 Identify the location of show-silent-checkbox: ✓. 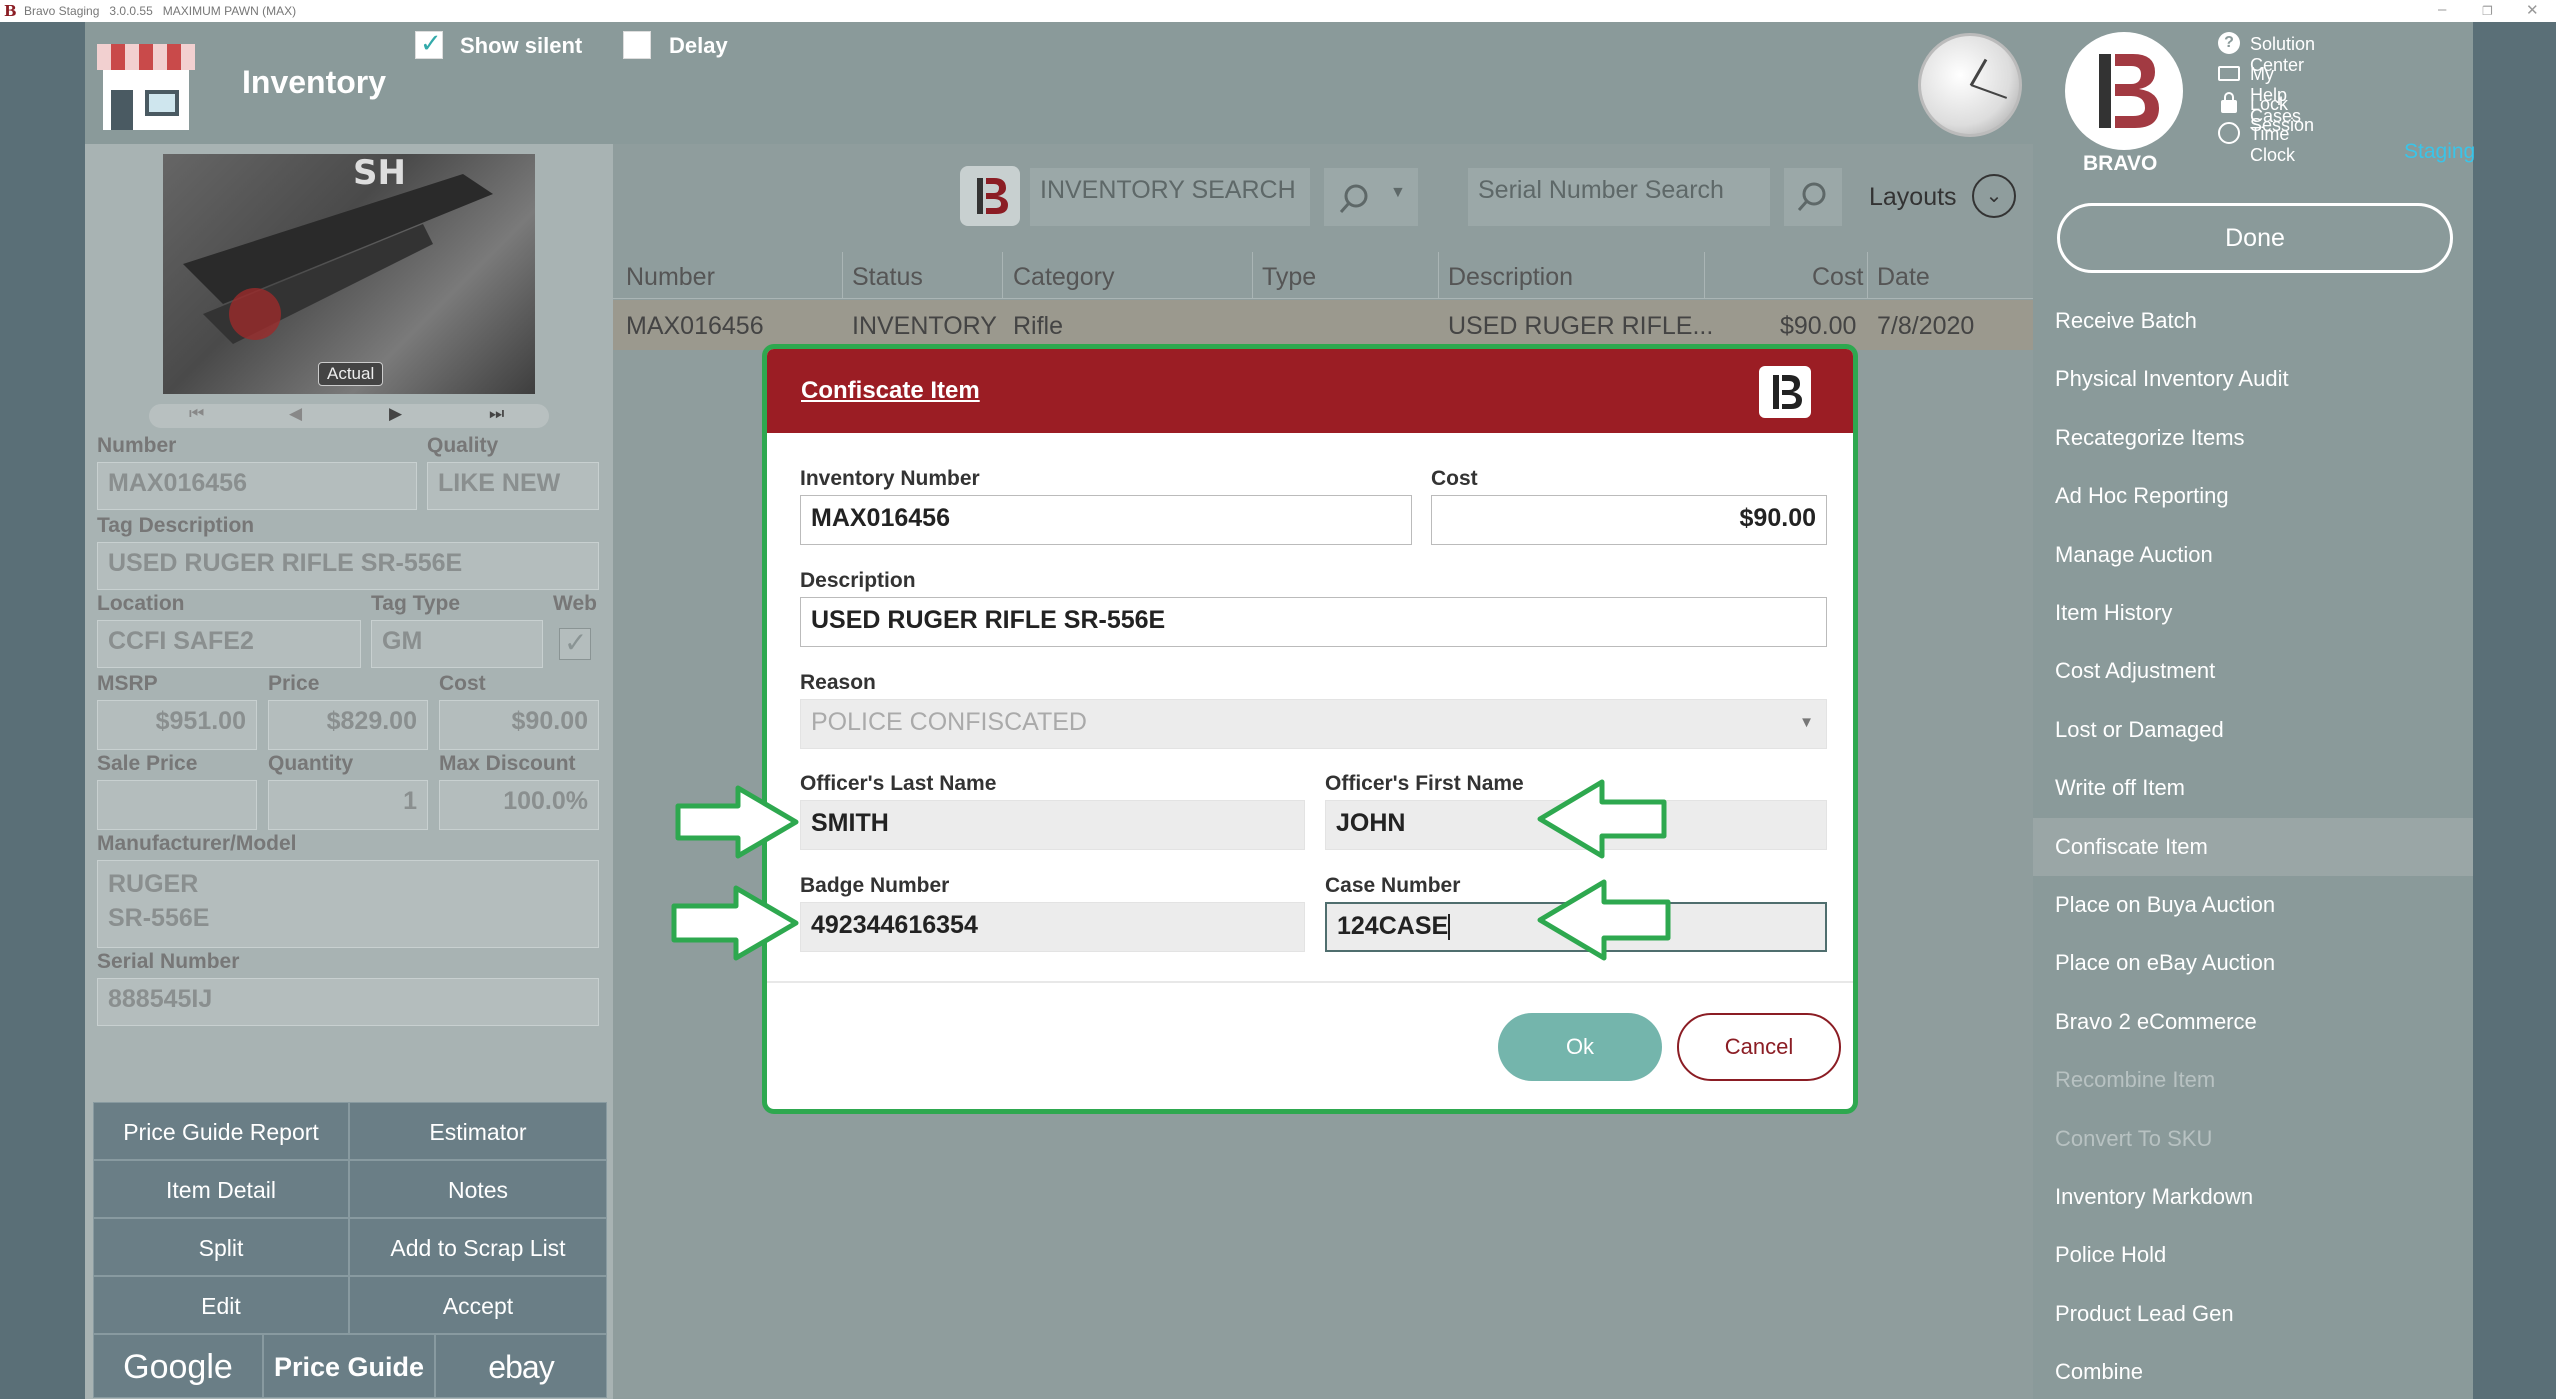
(429, 43).